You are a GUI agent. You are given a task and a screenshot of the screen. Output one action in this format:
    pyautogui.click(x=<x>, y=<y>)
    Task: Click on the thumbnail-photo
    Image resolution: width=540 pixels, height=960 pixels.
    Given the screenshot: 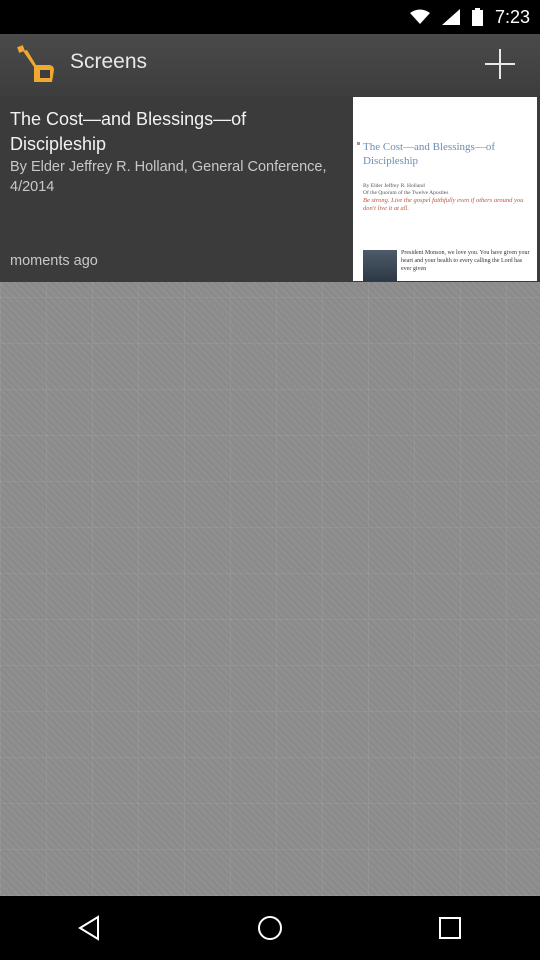 What is the action you would take?
    pyautogui.click(x=380, y=265)
    